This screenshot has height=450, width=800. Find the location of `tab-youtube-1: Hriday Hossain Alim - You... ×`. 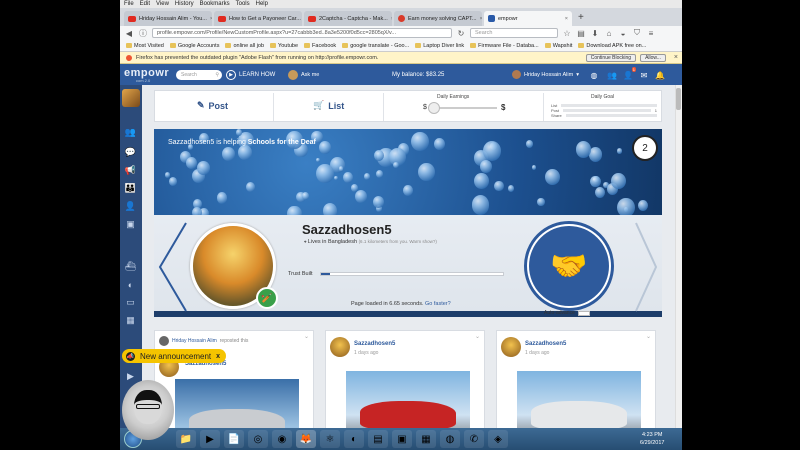

tab-youtube-1: Hriday Hossain Alim - You... × is located at coordinates (168, 18).